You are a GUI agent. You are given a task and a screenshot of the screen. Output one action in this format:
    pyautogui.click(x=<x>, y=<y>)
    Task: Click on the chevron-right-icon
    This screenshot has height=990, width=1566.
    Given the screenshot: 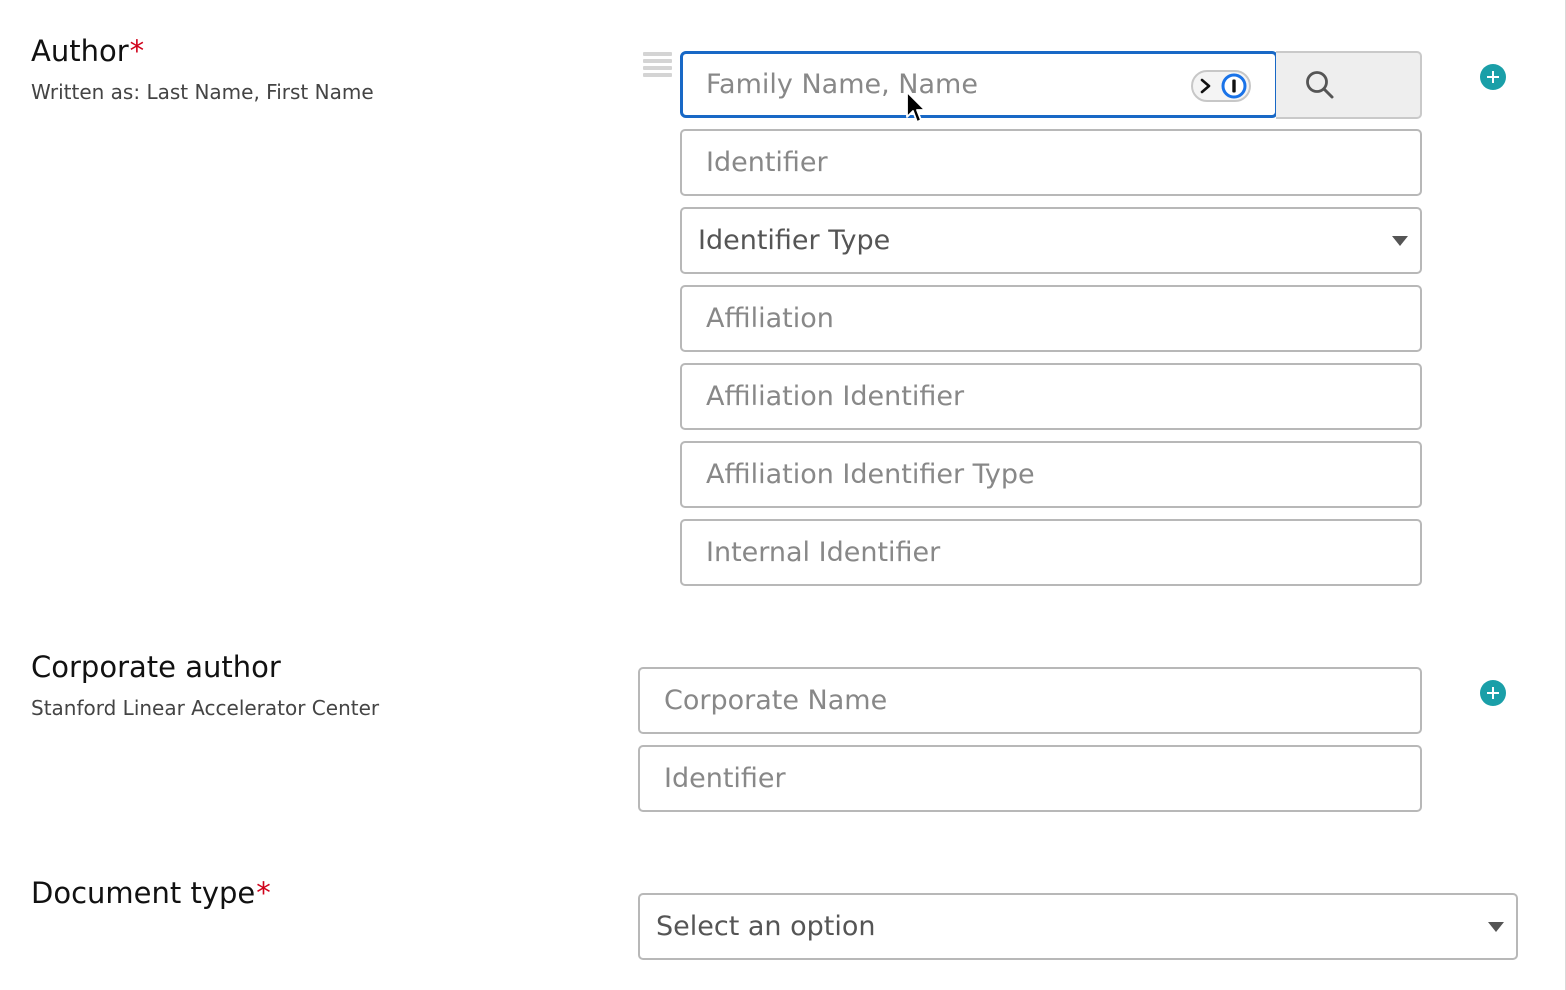 What is the action you would take?
    pyautogui.click(x=1205, y=86)
    